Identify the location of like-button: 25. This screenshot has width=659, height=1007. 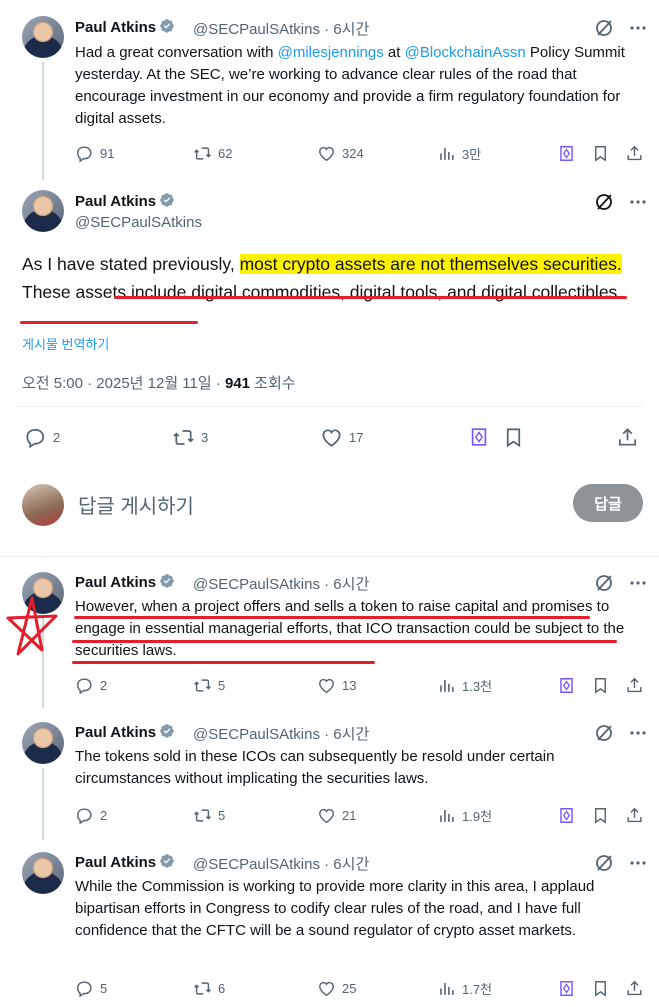
(336, 988).